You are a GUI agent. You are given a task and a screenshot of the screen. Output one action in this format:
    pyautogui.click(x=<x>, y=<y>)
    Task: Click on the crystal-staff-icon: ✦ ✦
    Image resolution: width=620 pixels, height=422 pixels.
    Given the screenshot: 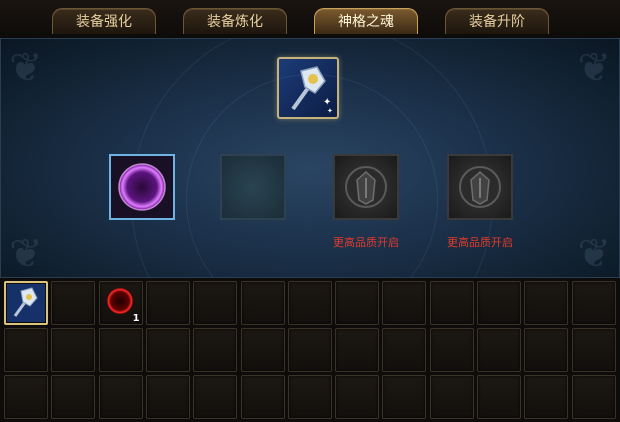 What is the action you would take?
    pyautogui.click(x=312, y=90)
    